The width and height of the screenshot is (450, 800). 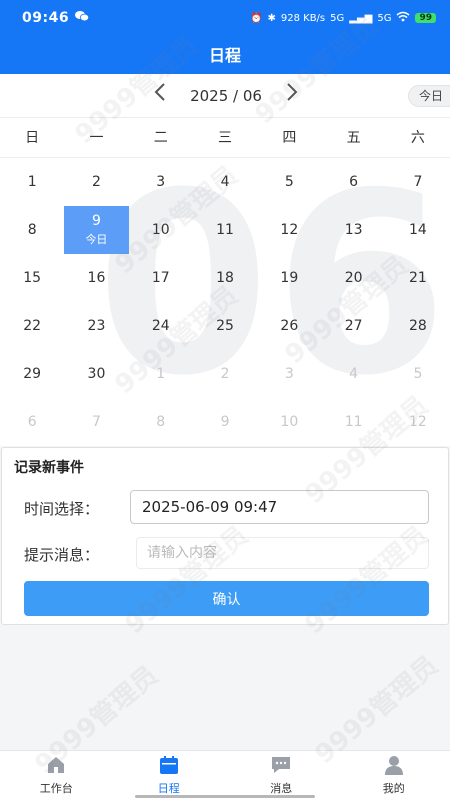 What do you see at coordinates (289, 326) in the screenshot?
I see `day-cell: 26` at bounding box center [289, 326].